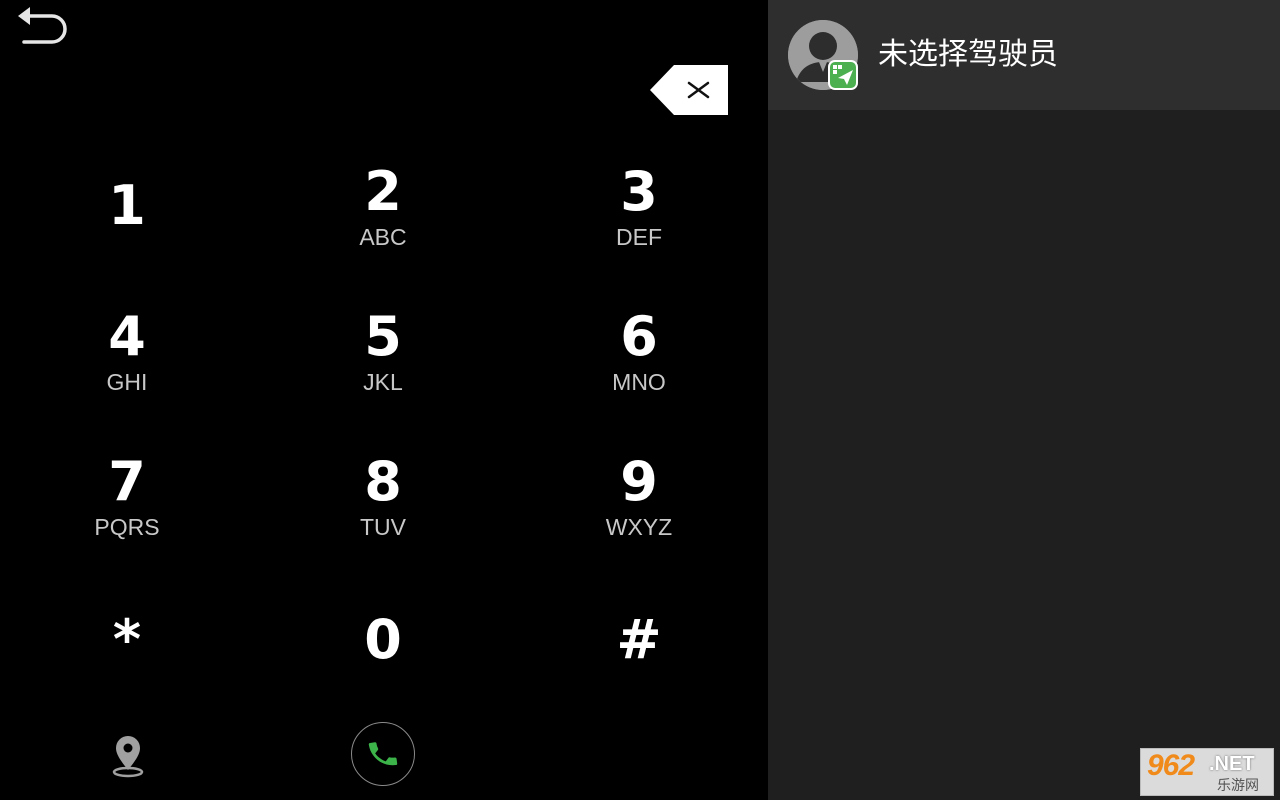 The image size is (1280, 800). What do you see at coordinates (383, 336) in the screenshot?
I see `key-digit: 5` at bounding box center [383, 336].